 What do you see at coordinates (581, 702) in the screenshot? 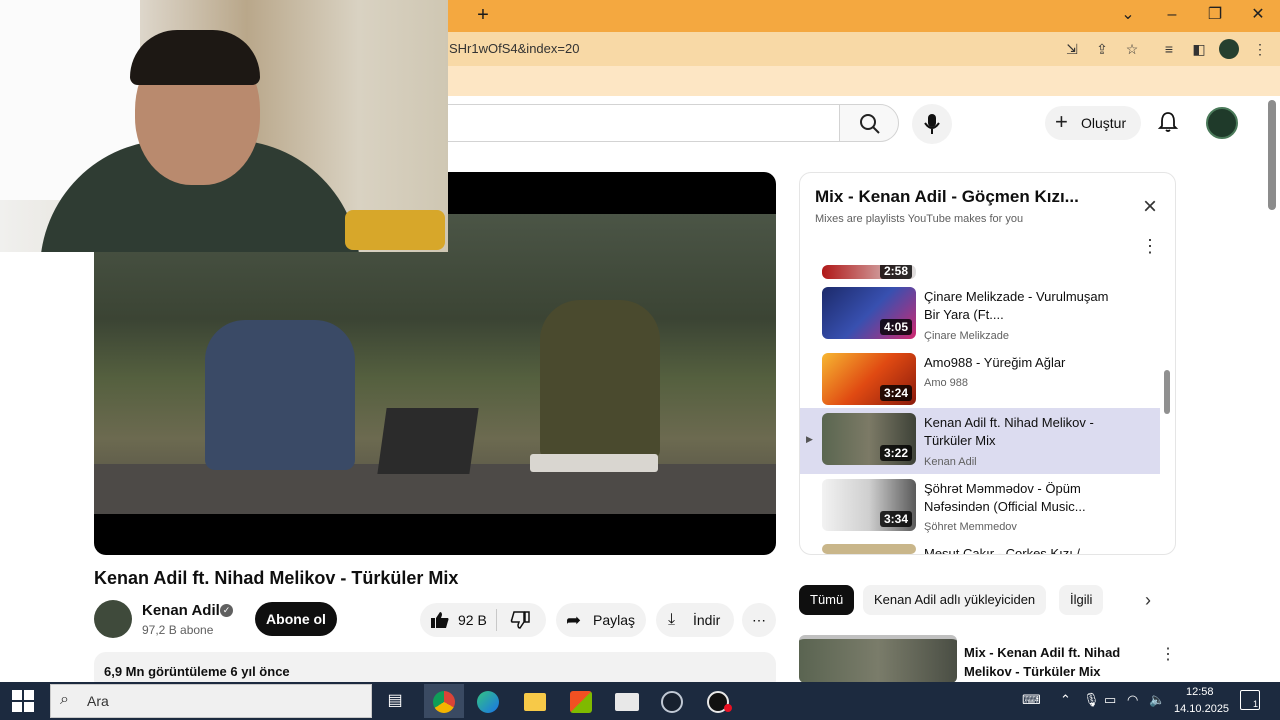
I see `store-icon` at bounding box center [581, 702].